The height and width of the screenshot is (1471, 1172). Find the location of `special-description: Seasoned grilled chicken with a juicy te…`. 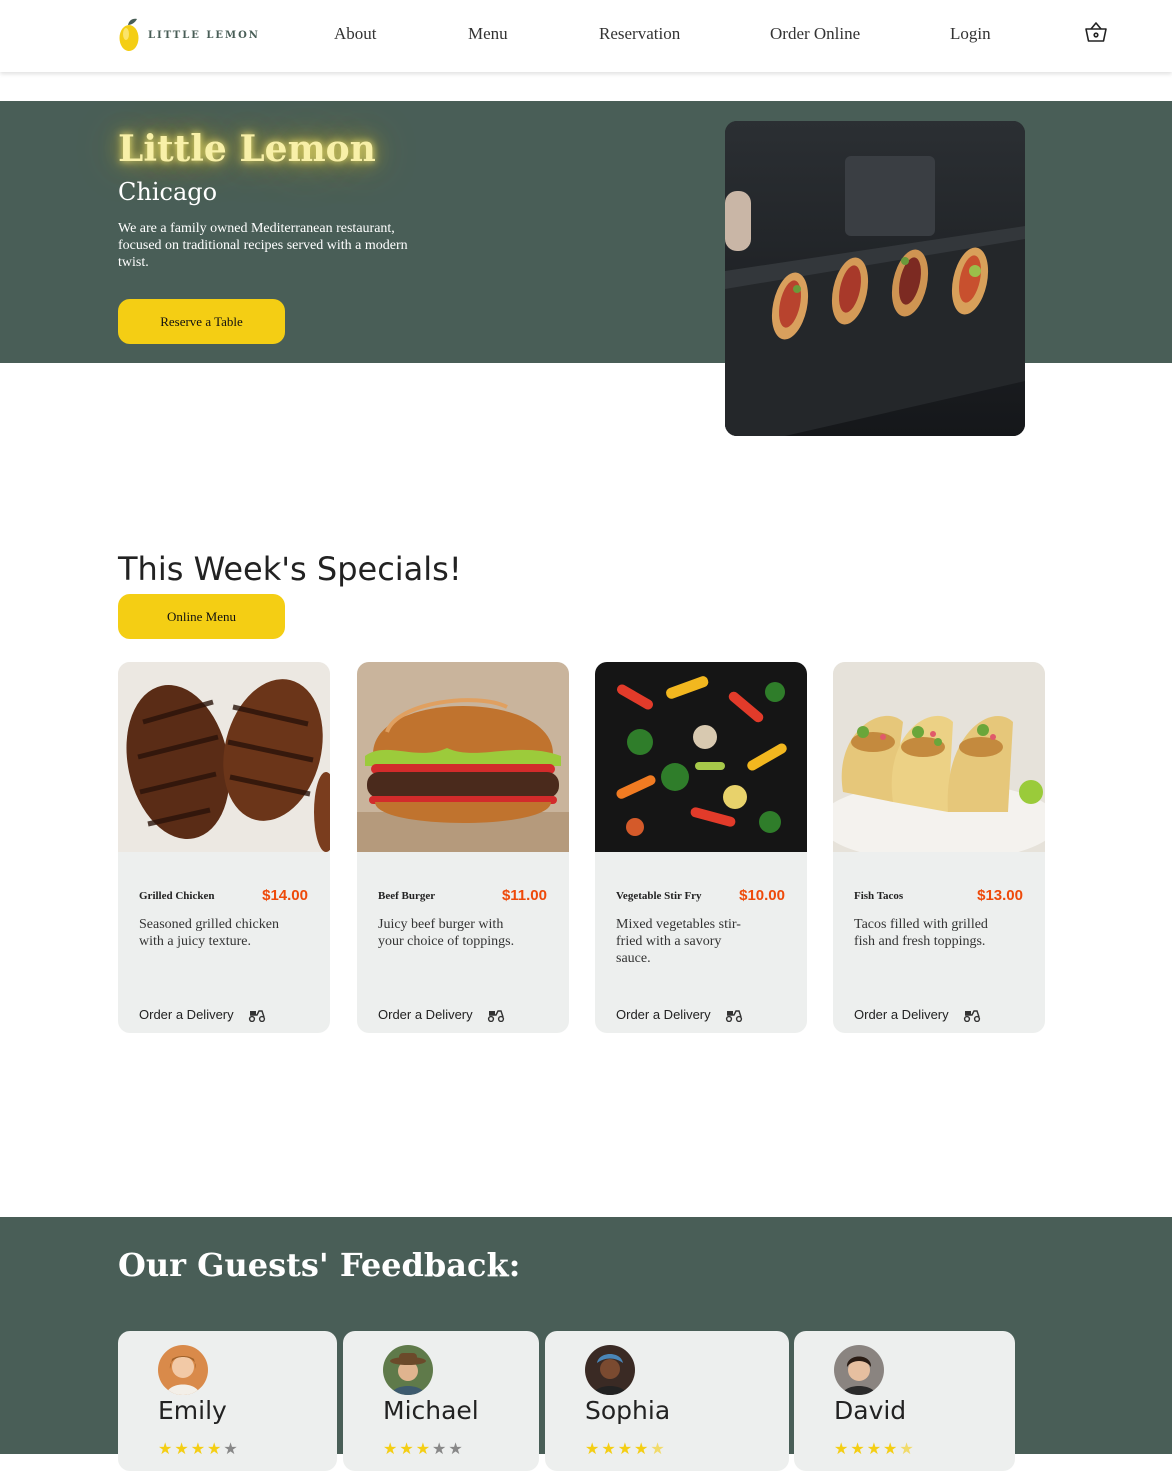

special-description: Seasoned grilled chicken with a juicy te… is located at coordinates (209, 933).